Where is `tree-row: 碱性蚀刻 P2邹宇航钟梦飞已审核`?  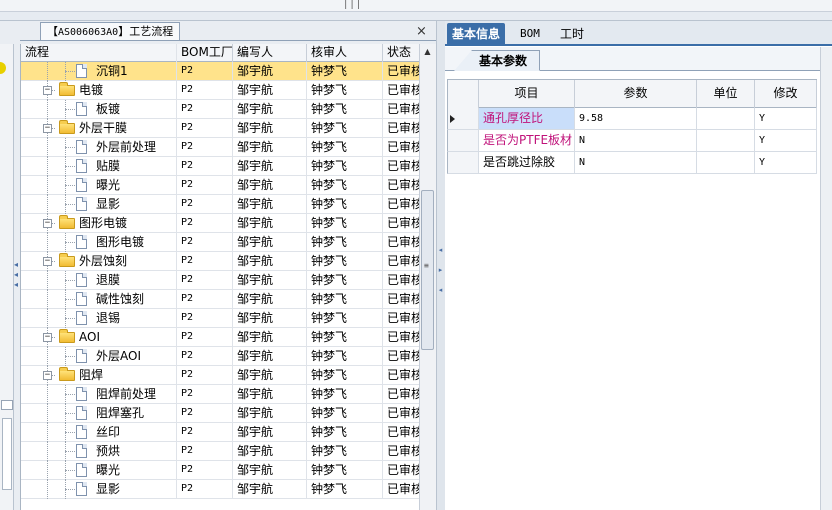 tree-row: 碱性蚀刻 P2邹宇航钟梦飞已审核 is located at coordinates (220, 299).